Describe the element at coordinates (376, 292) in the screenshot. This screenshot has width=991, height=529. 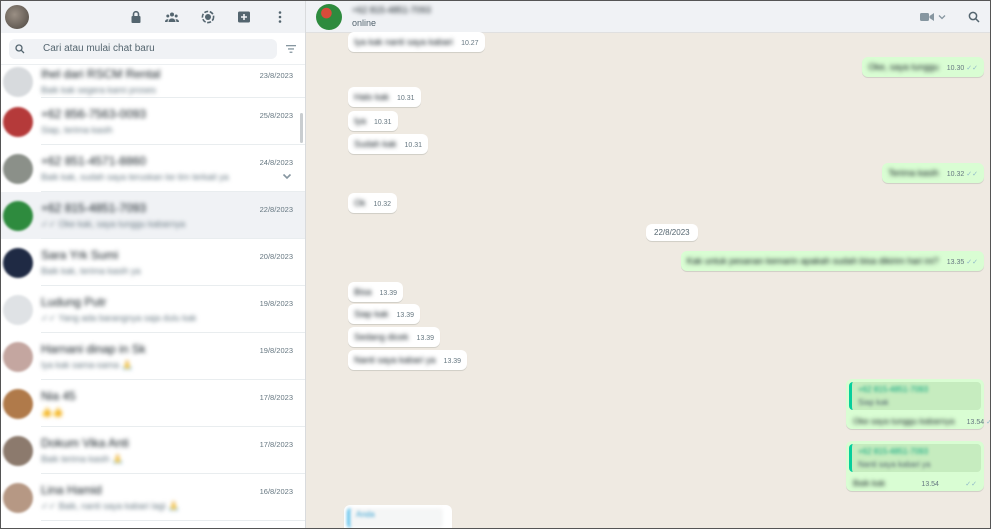
I see `incoming-message: Bisa 13.39` at that location.